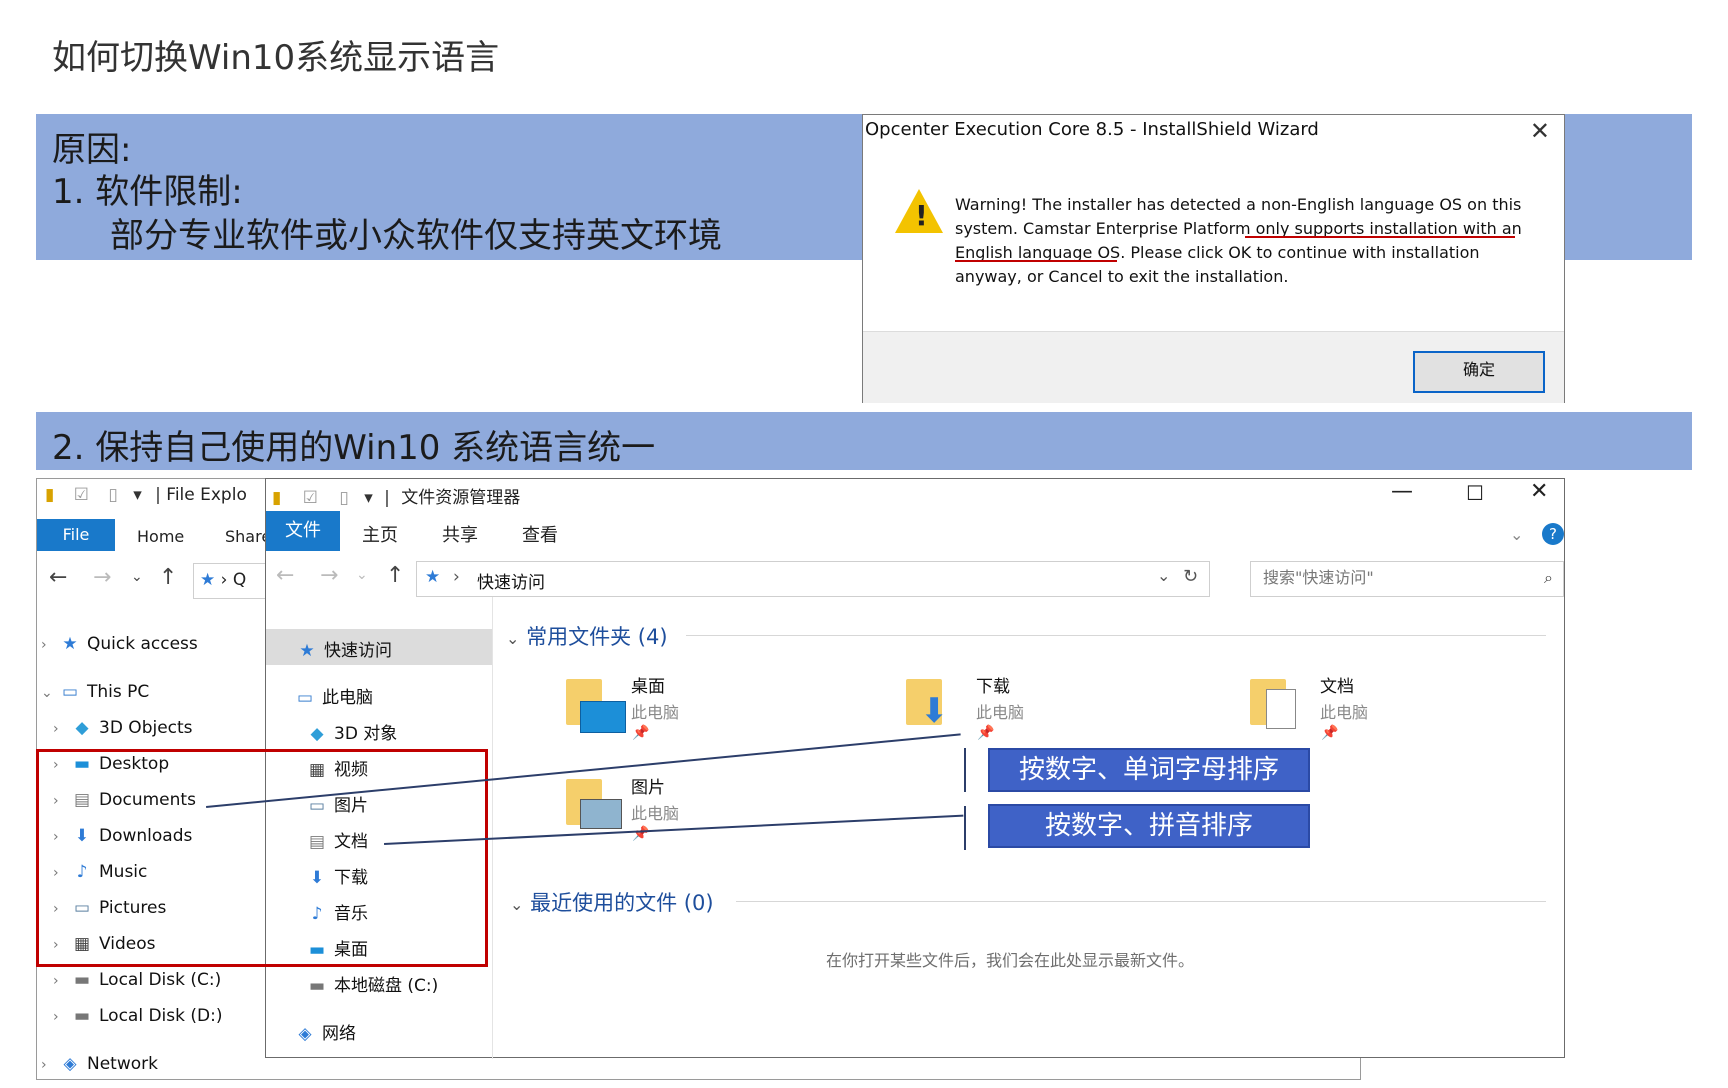 The width and height of the screenshot is (1728, 1088). I want to click on nav-item-local-disk-c: › ▬ Local Disk (C:), so click(137, 987).